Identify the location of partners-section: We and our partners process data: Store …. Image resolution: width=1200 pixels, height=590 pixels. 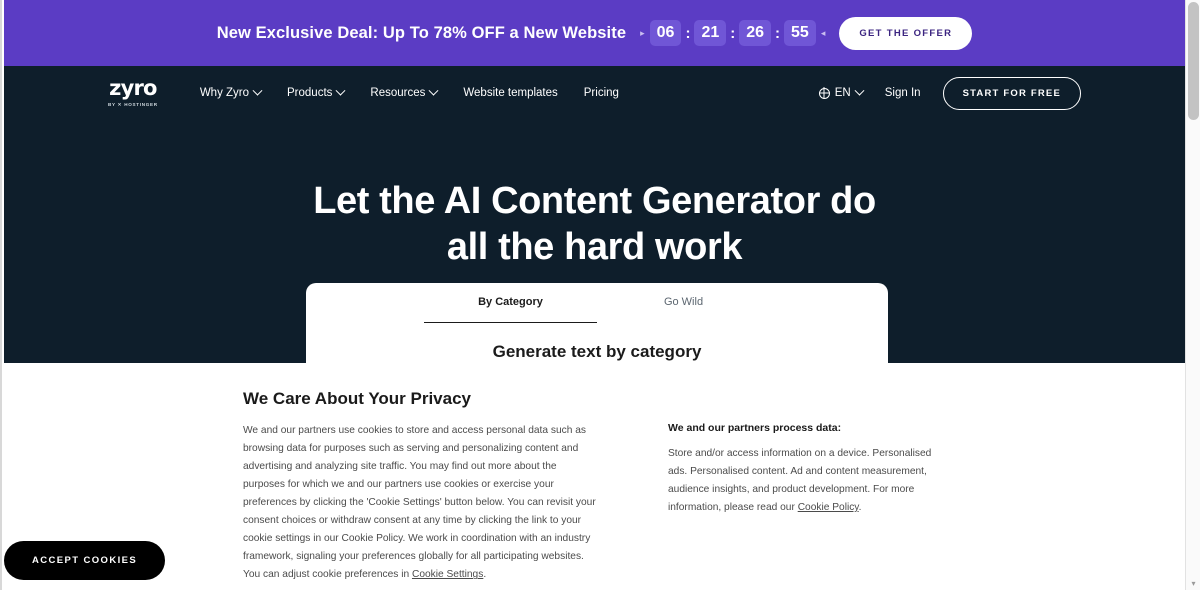
(803, 469).